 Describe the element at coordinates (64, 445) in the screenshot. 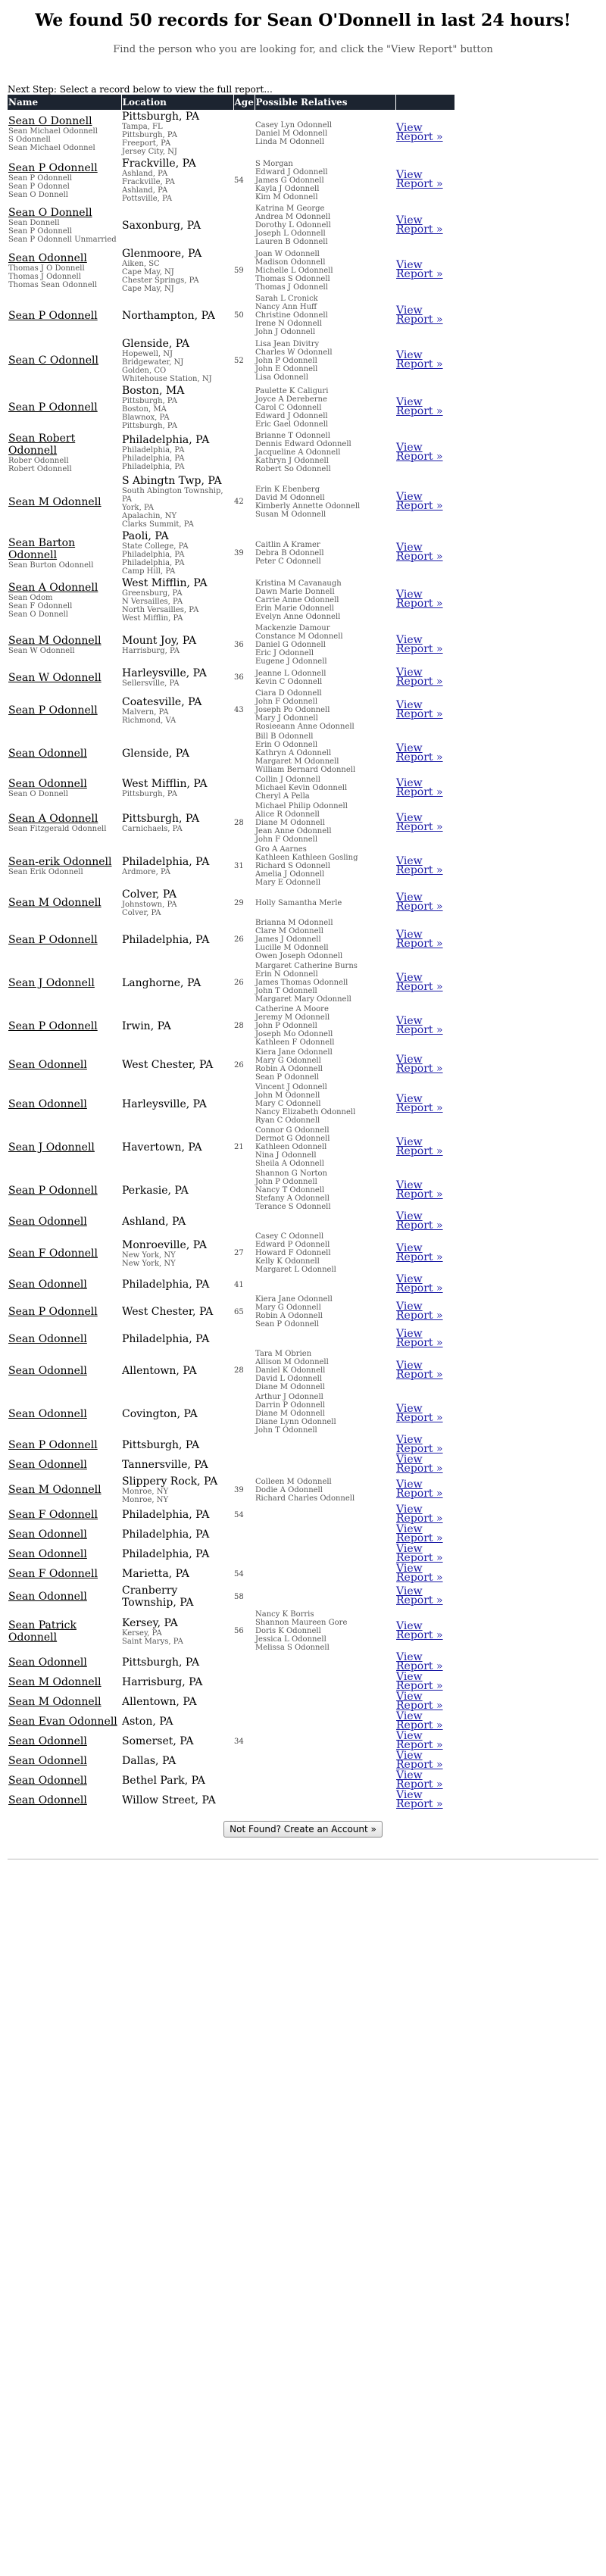

I see `person-name-link: Sean Robert Odonnell` at that location.